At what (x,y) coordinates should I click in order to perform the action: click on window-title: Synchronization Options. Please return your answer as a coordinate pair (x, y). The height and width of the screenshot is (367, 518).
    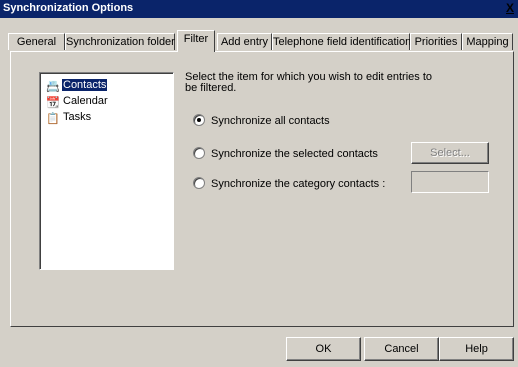
    Looking at the image, I should click on (68, 8).